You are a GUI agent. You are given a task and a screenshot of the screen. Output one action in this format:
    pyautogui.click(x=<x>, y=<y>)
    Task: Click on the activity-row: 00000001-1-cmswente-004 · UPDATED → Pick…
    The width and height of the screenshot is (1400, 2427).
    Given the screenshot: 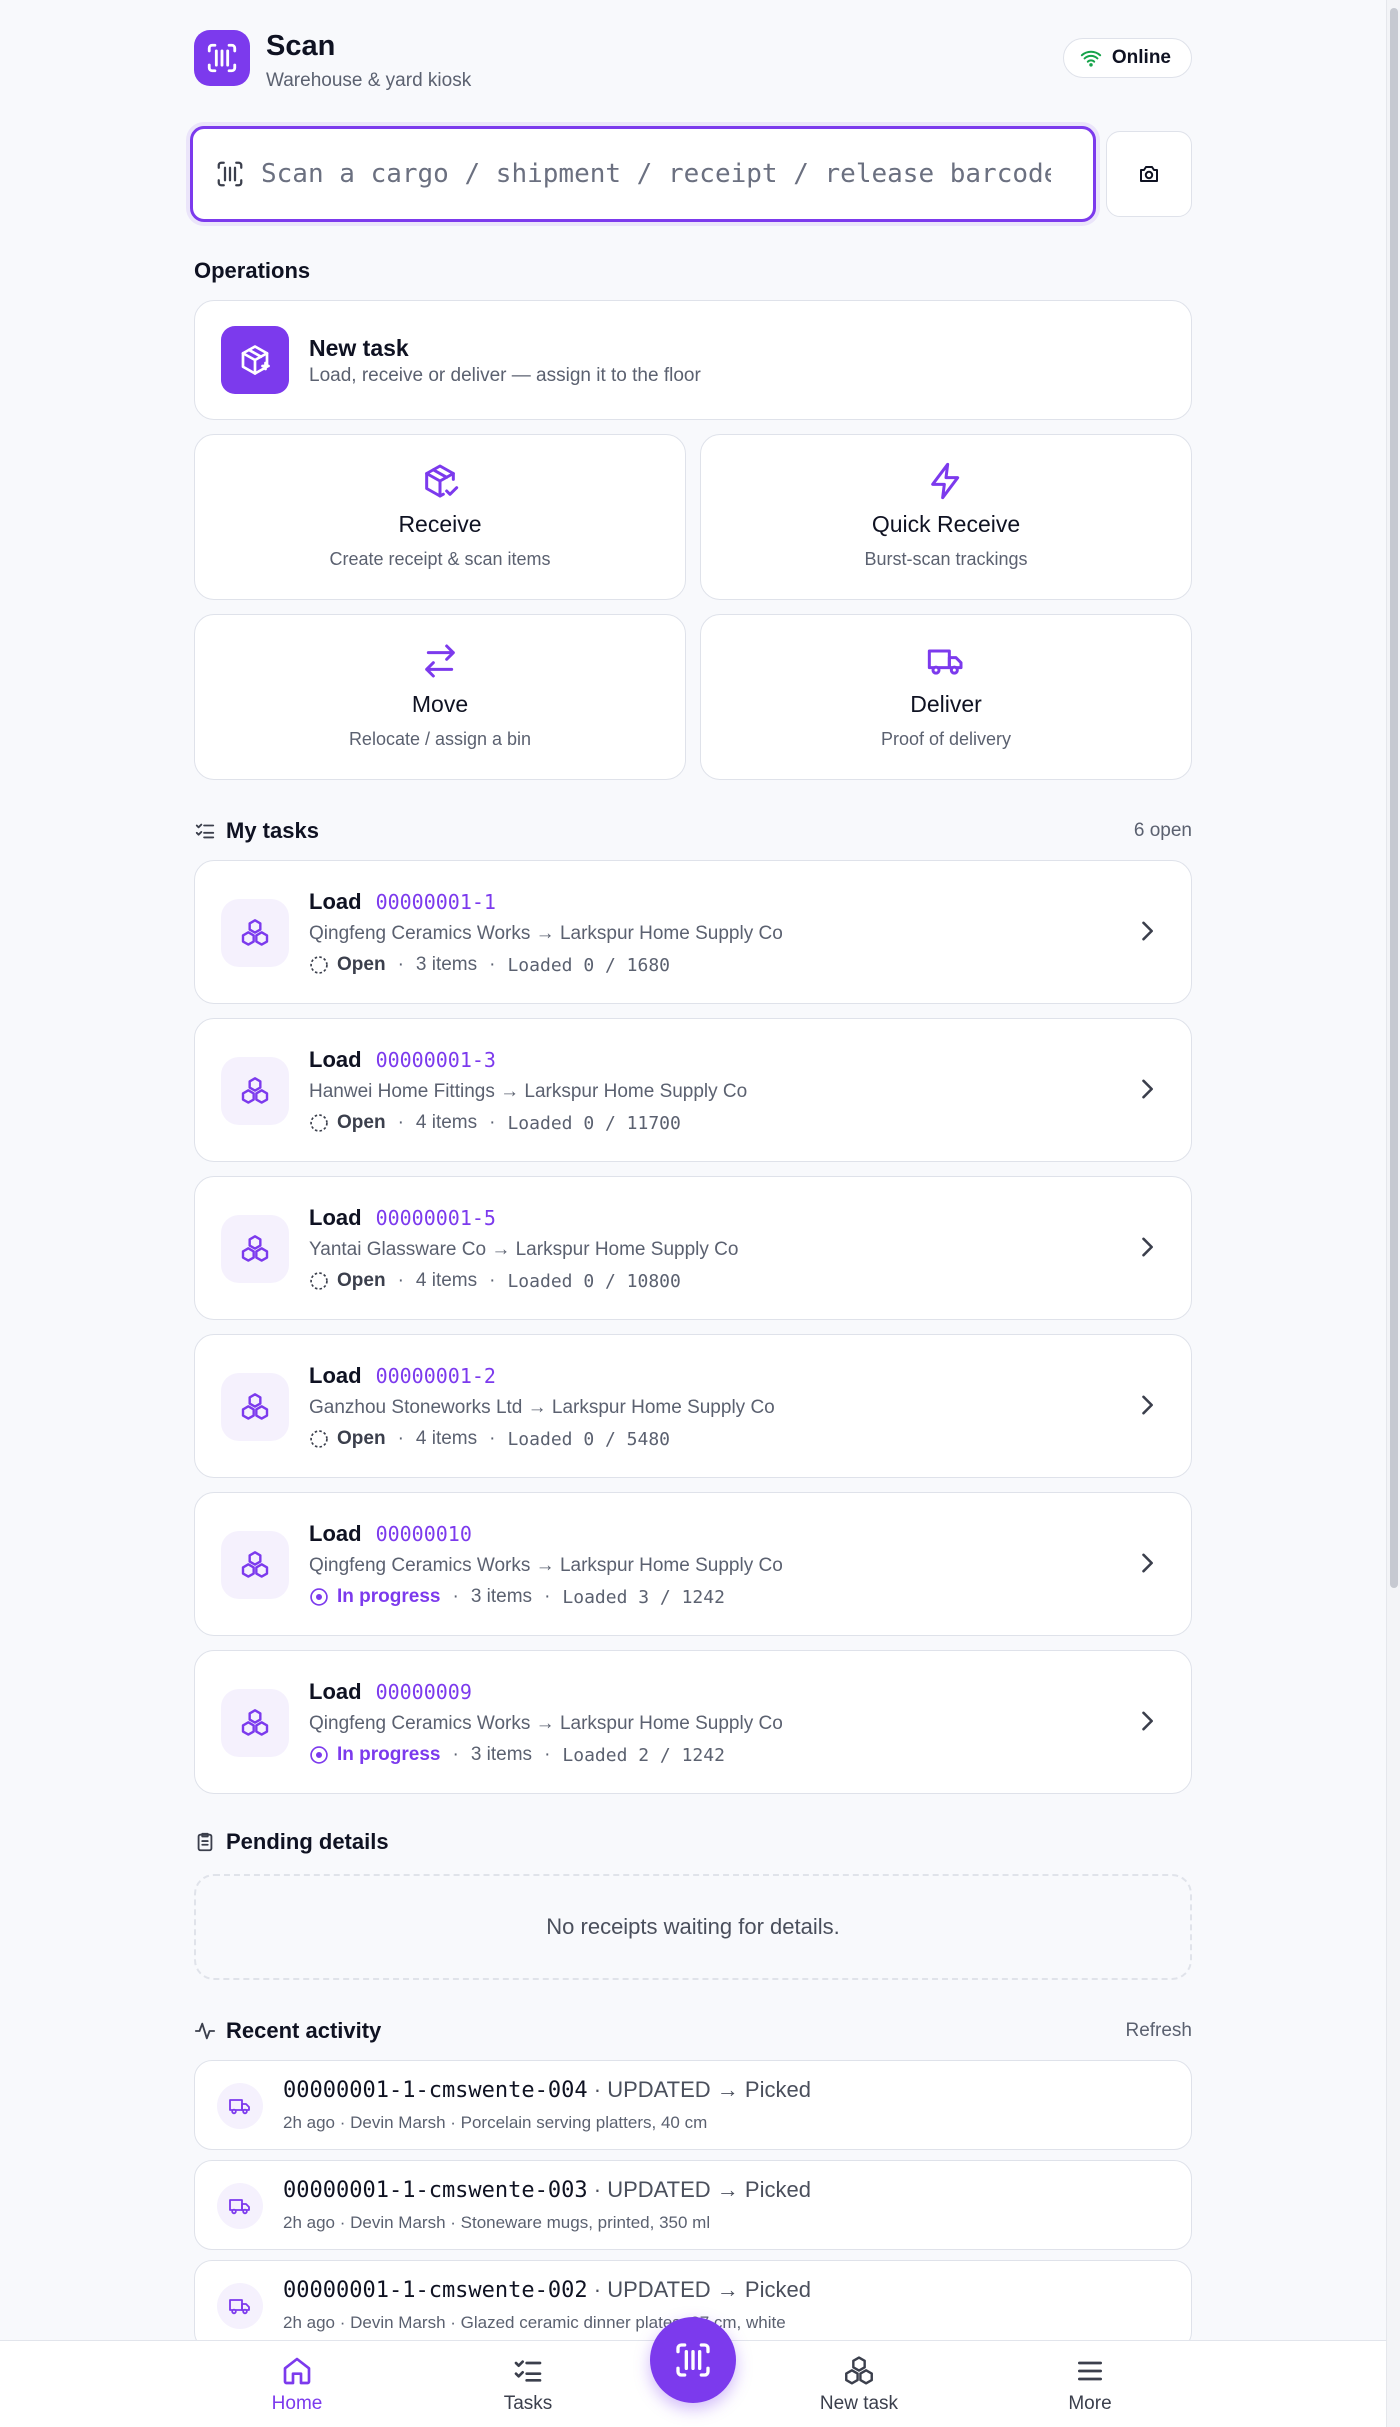 What is the action you would take?
    pyautogui.click(x=693, y=2105)
    